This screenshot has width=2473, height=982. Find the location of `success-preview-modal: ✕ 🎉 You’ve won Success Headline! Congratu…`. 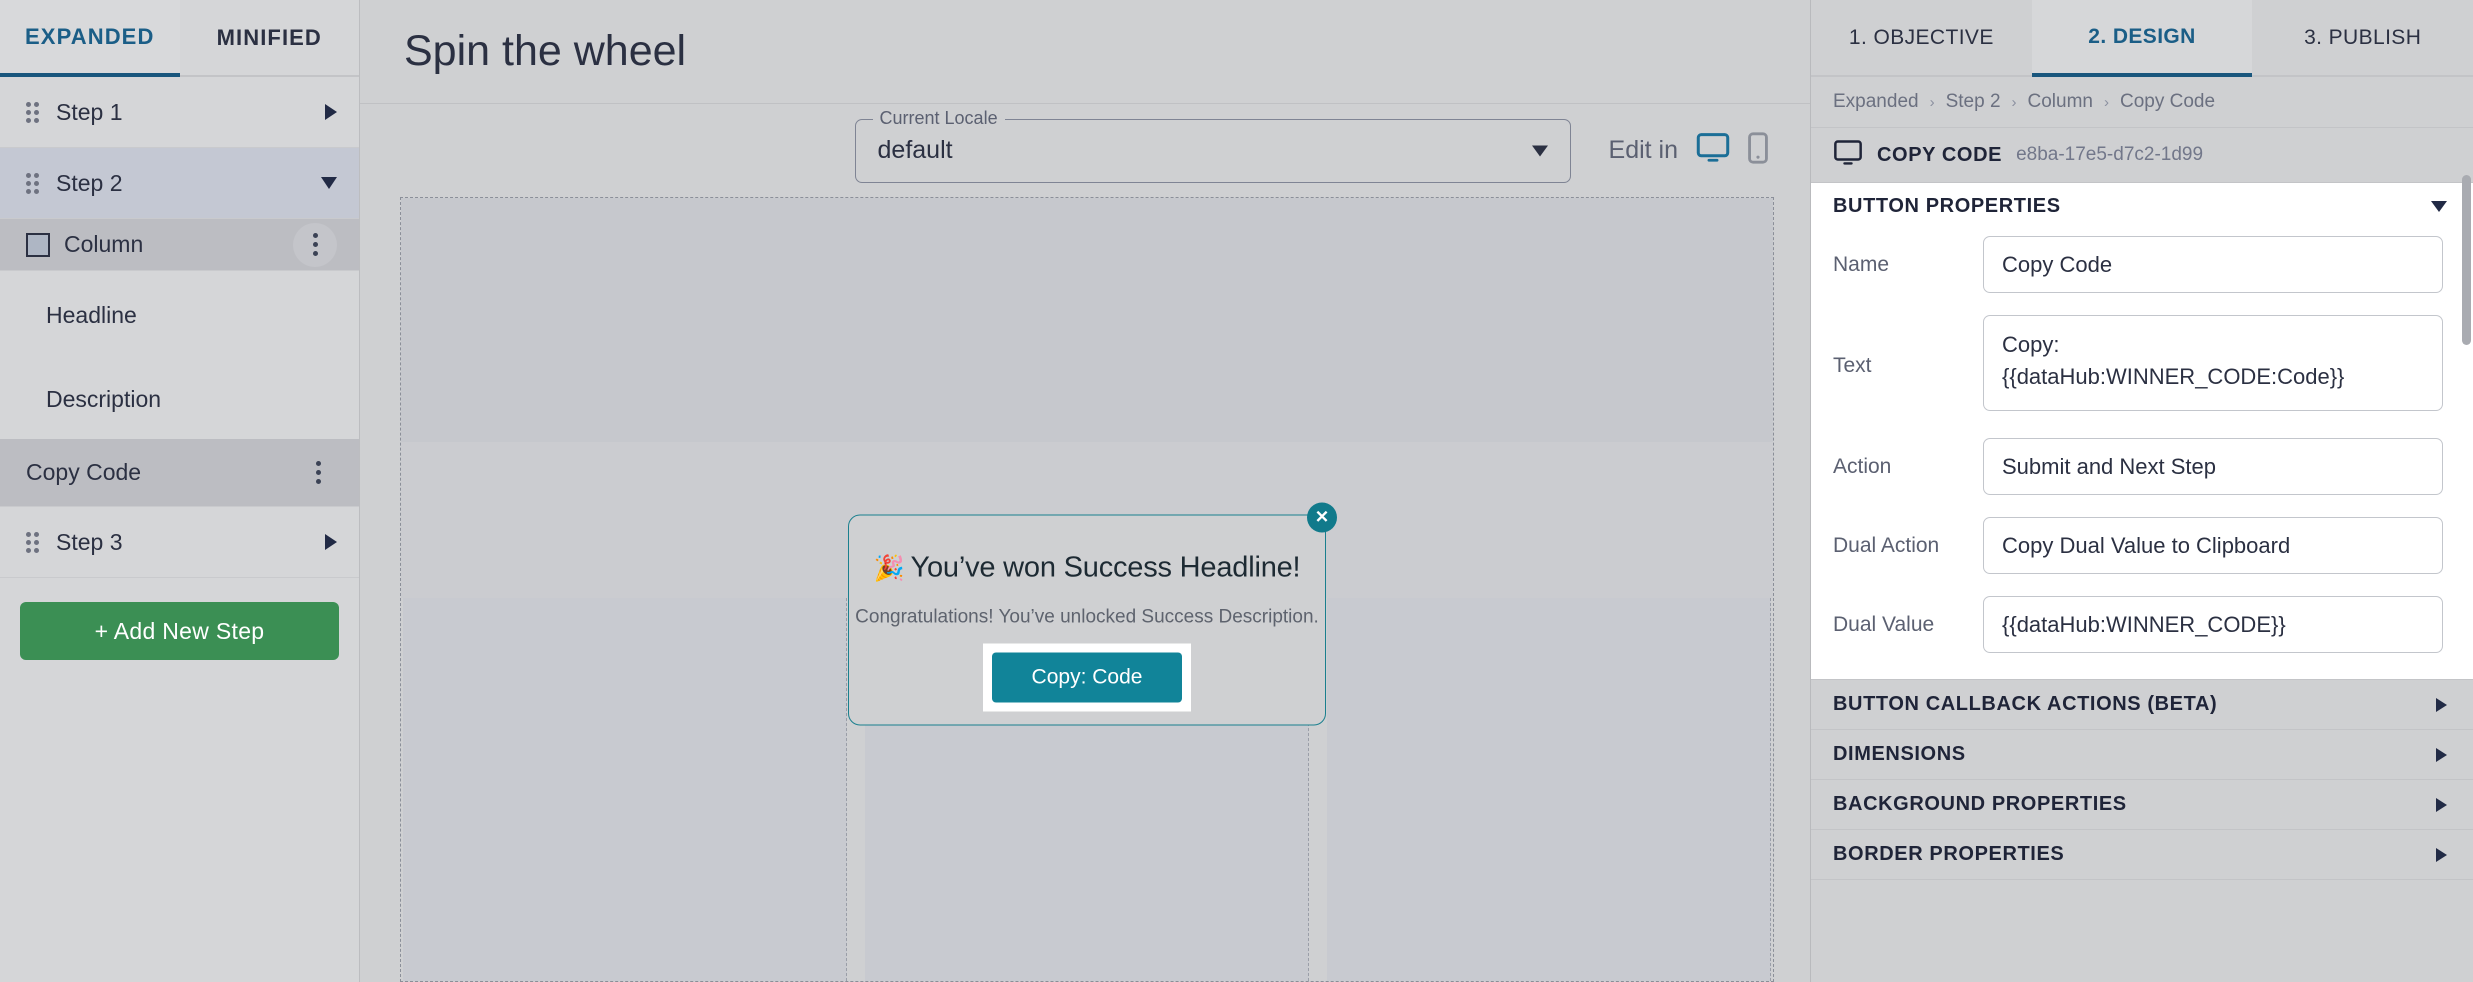

success-preview-modal: ✕ 🎉 You’ve won Success Headline! Congratu… is located at coordinates (1092, 613).